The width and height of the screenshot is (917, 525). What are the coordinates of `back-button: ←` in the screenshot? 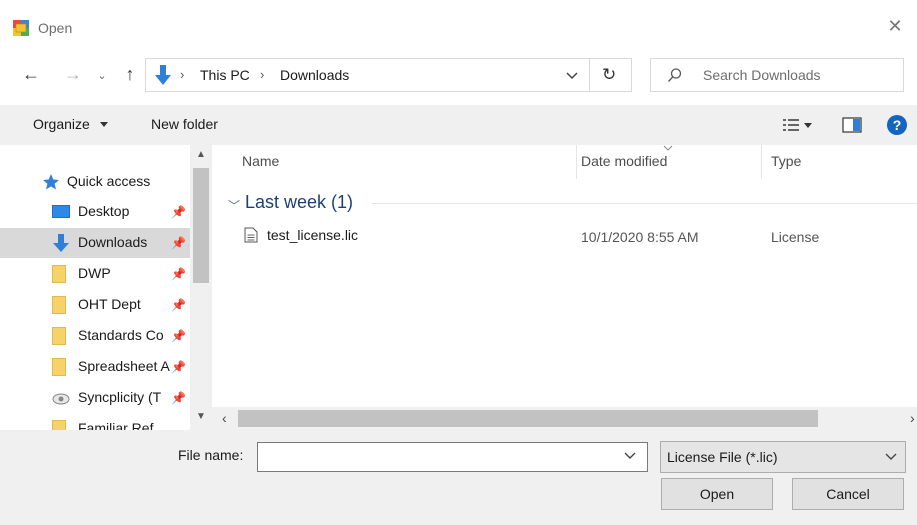 It's located at (31, 74).